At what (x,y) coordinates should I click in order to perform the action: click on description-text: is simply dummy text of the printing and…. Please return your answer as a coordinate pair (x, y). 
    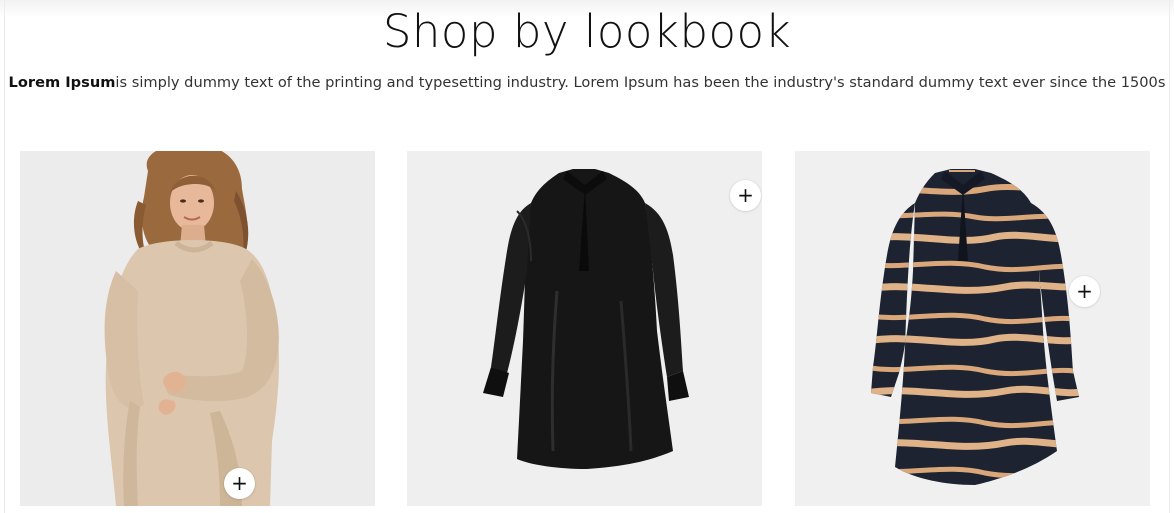
    Looking at the image, I should click on (640, 82).